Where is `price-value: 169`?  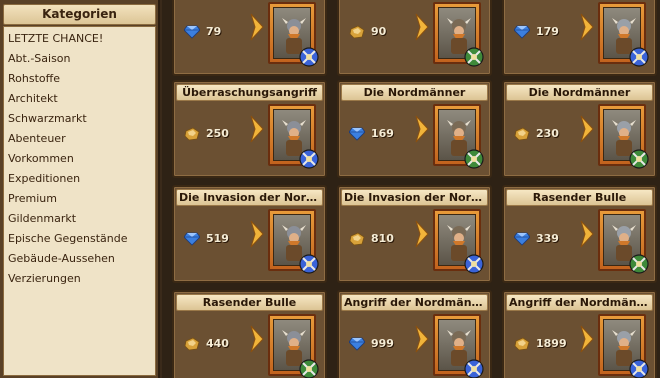
price-value: 169 is located at coordinates (382, 133).